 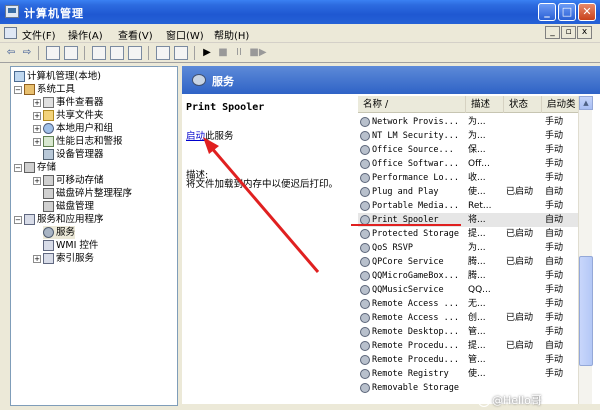 What do you see at coordinates (261, 205) in the screenshot?
I see `annotation-arrow` at bounding box center [261, 205].